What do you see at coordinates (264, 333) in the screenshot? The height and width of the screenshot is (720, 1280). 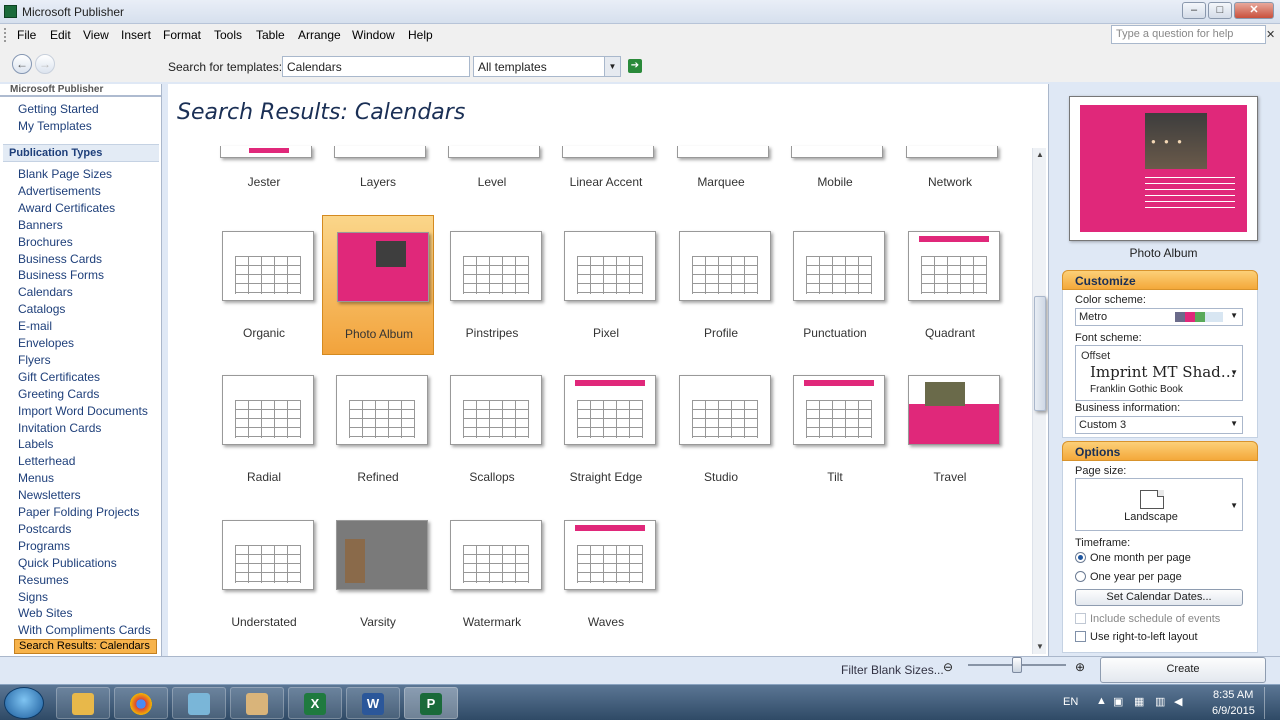 I see `template-label: Organic` at bounding box center [264, 333].